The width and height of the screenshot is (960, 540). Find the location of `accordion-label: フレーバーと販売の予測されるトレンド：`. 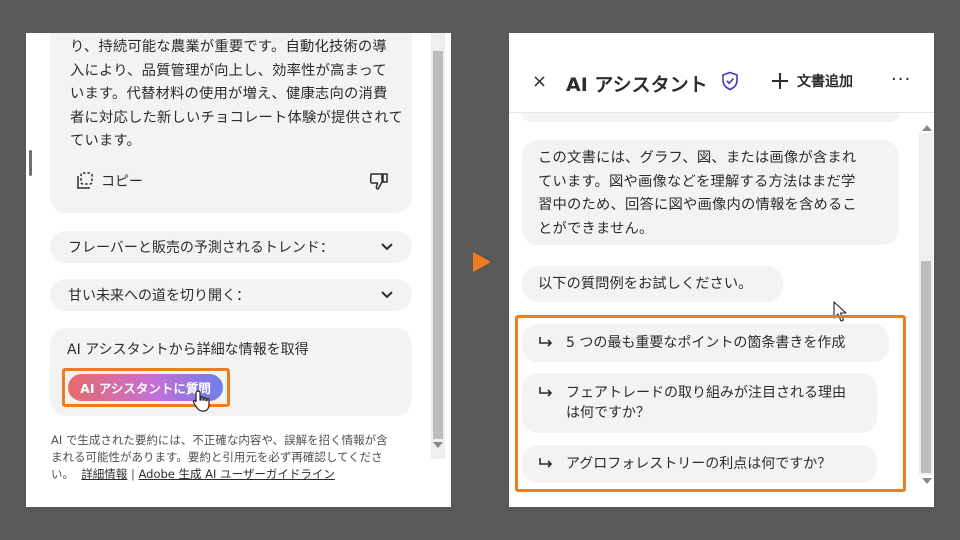

accordion-label: フレーバーと販売の予測されるトレンド： is located at coordinates (201, 248).